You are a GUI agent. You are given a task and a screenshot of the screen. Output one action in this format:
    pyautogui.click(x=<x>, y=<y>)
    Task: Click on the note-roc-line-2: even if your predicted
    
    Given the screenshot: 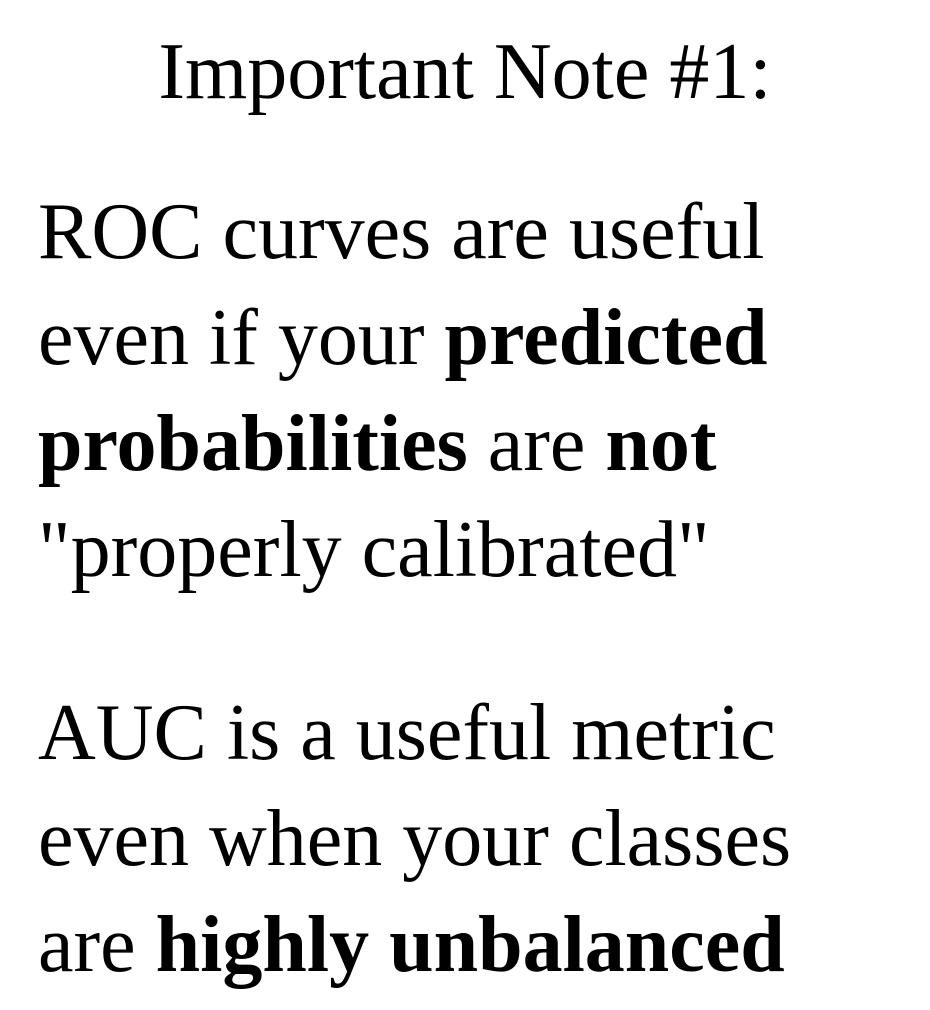 What is the action you would take?
    pyautogui.click(x=402, y=338)
    